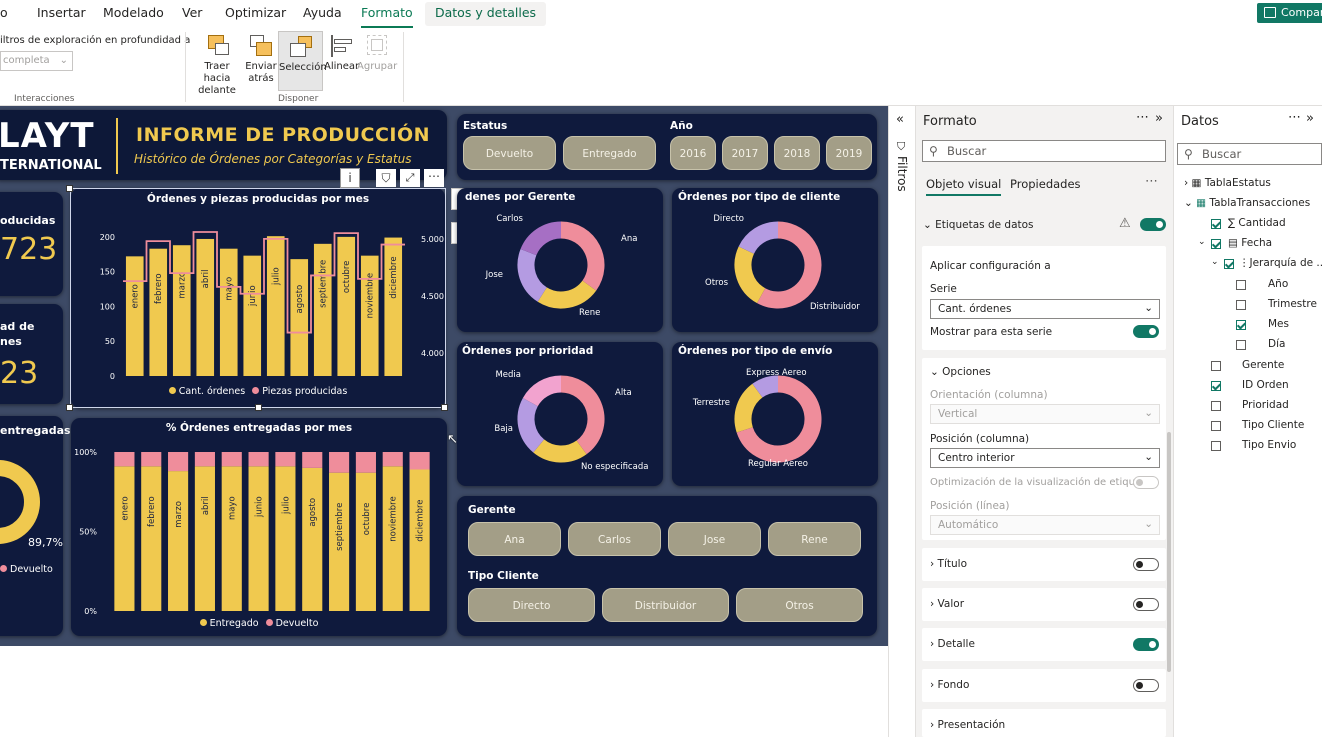  I want to click on tab-insertar: Insertar, so click(61, 14).